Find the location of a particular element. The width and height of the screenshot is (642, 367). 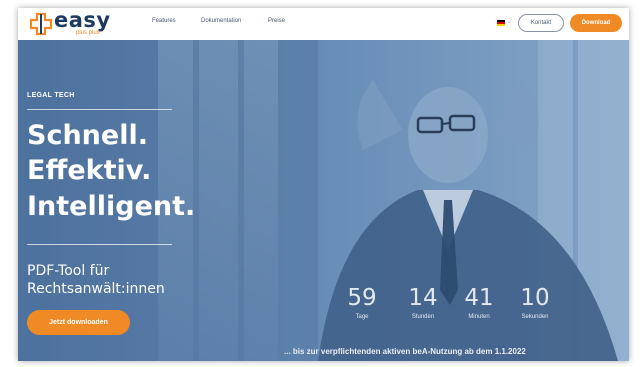

logo-cross-icon is located at coordinates (41, 24).